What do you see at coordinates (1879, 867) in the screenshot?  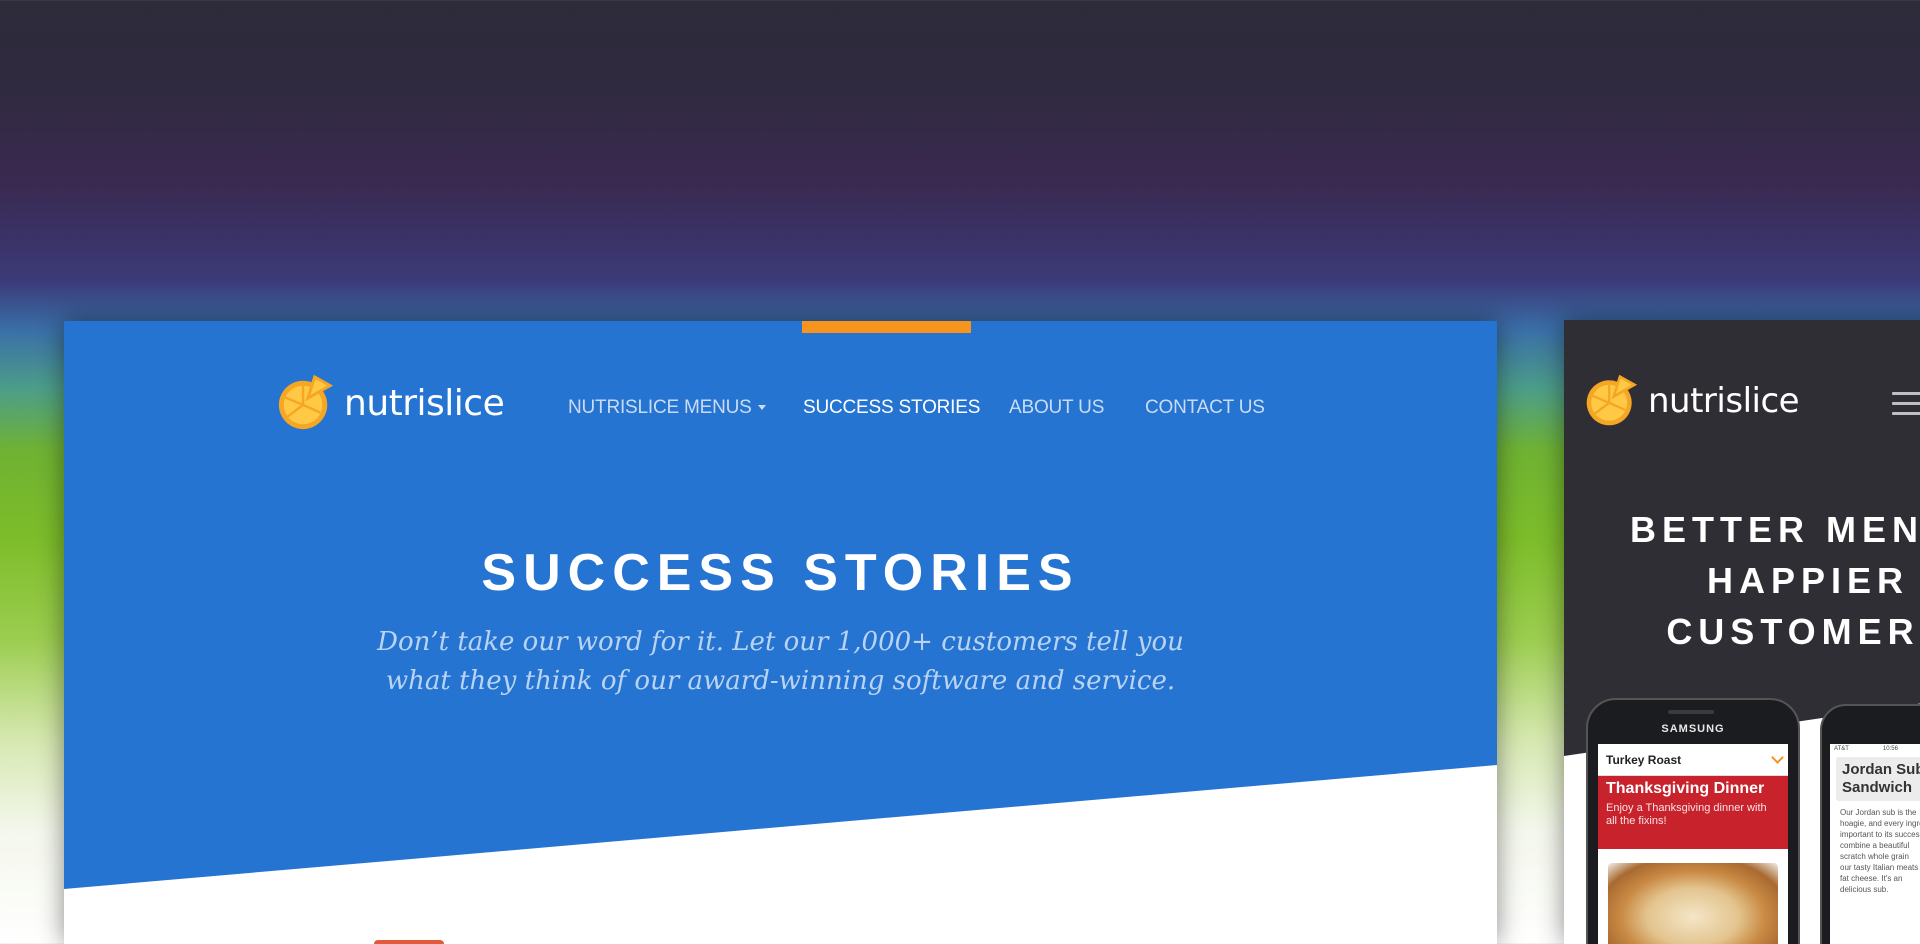 I see `desc-line: our tasty Italian meats` at bounding box center [1879, 867].